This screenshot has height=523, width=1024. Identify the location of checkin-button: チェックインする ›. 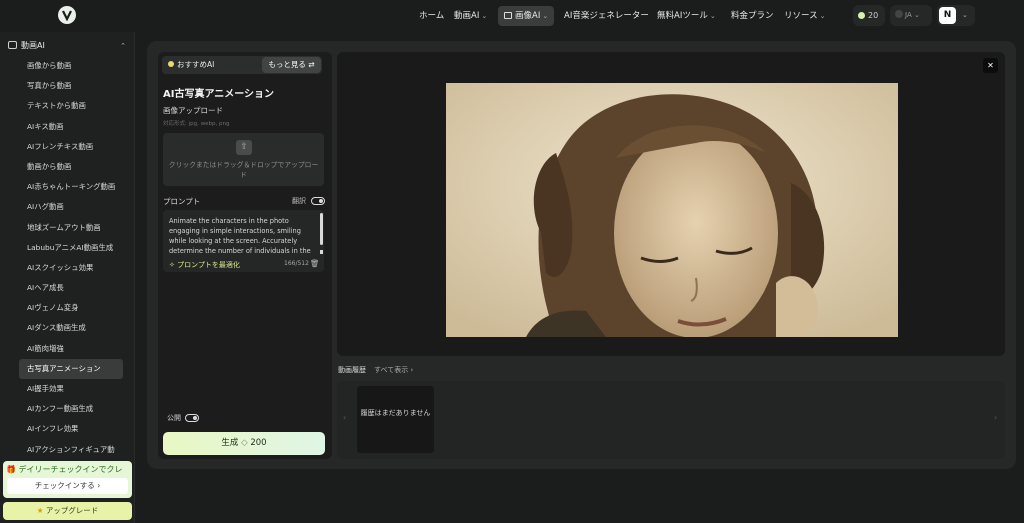
(67, 486).